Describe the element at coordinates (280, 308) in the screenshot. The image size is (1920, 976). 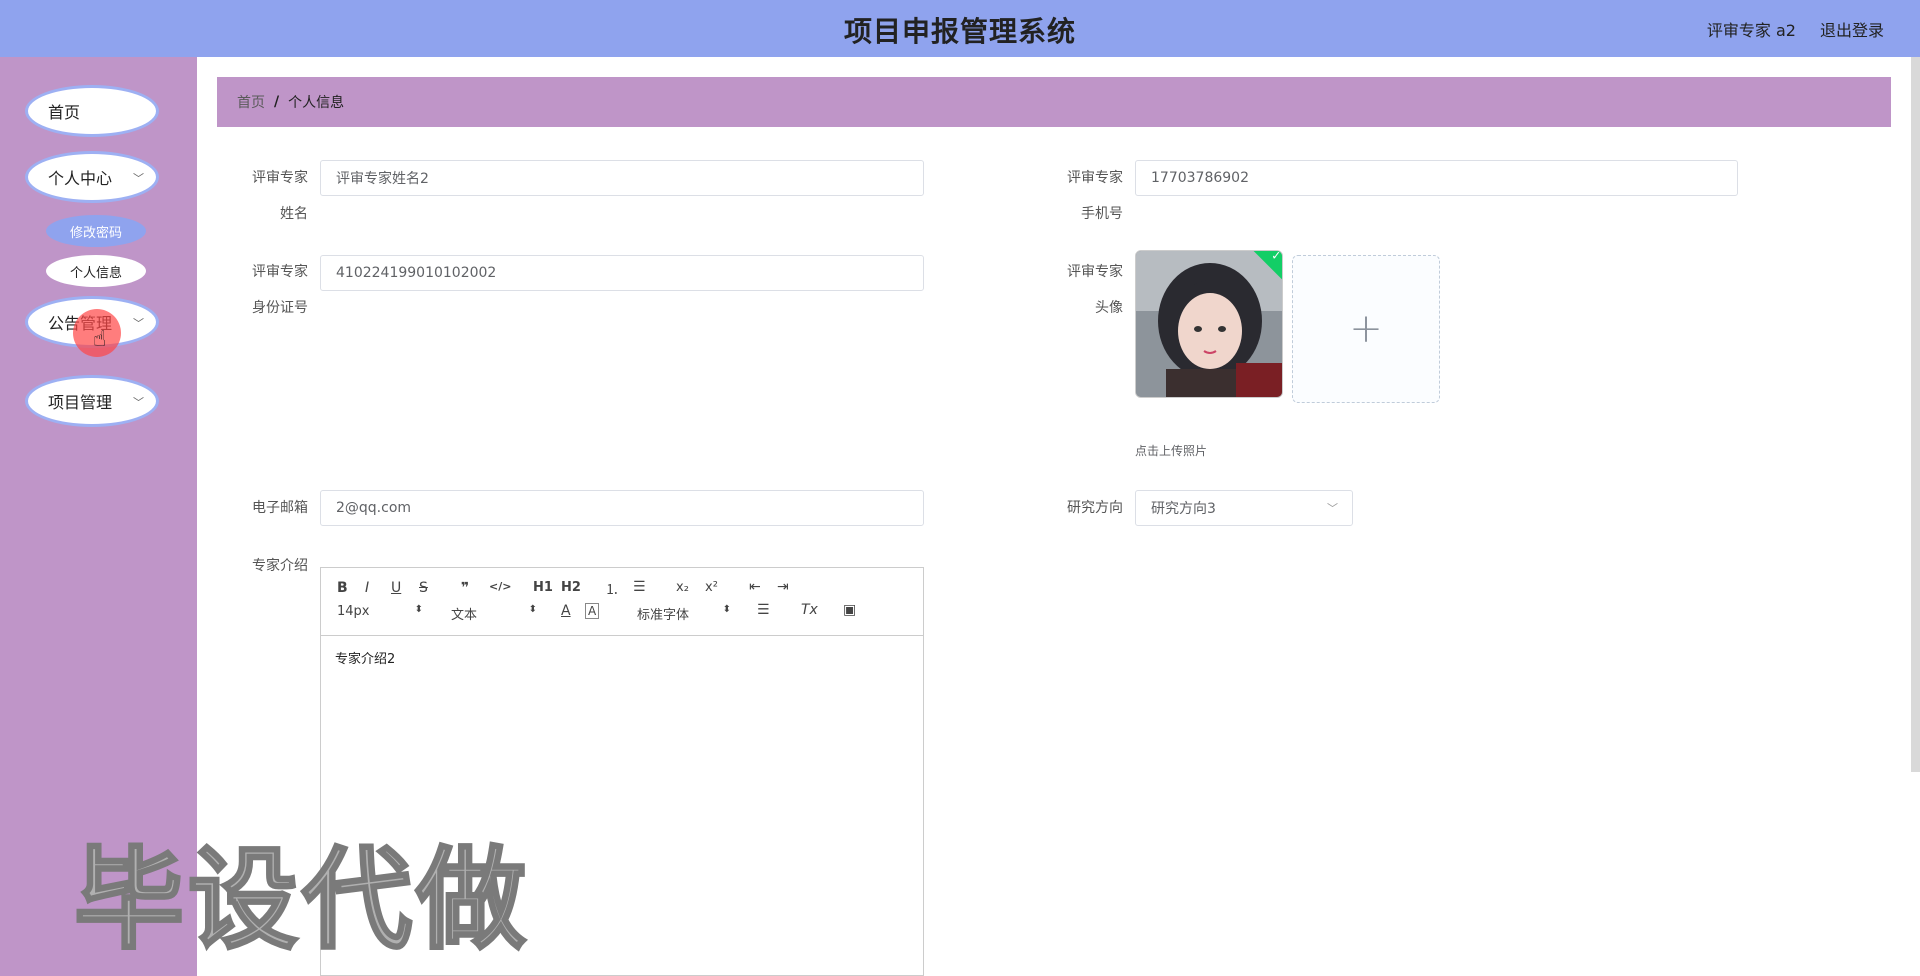
I see `label-line: 身份证号` at that location.